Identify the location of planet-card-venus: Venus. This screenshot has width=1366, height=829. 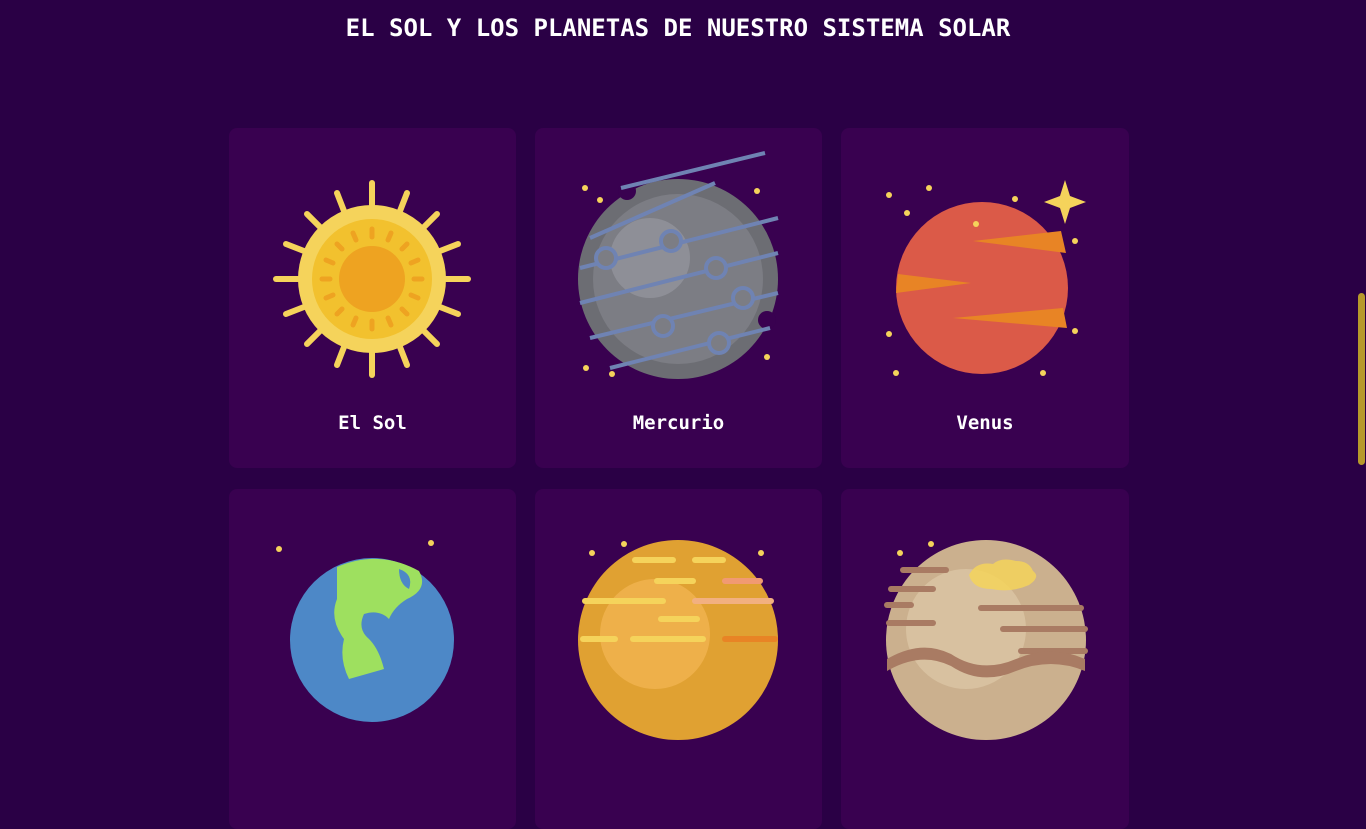
(985, 298).